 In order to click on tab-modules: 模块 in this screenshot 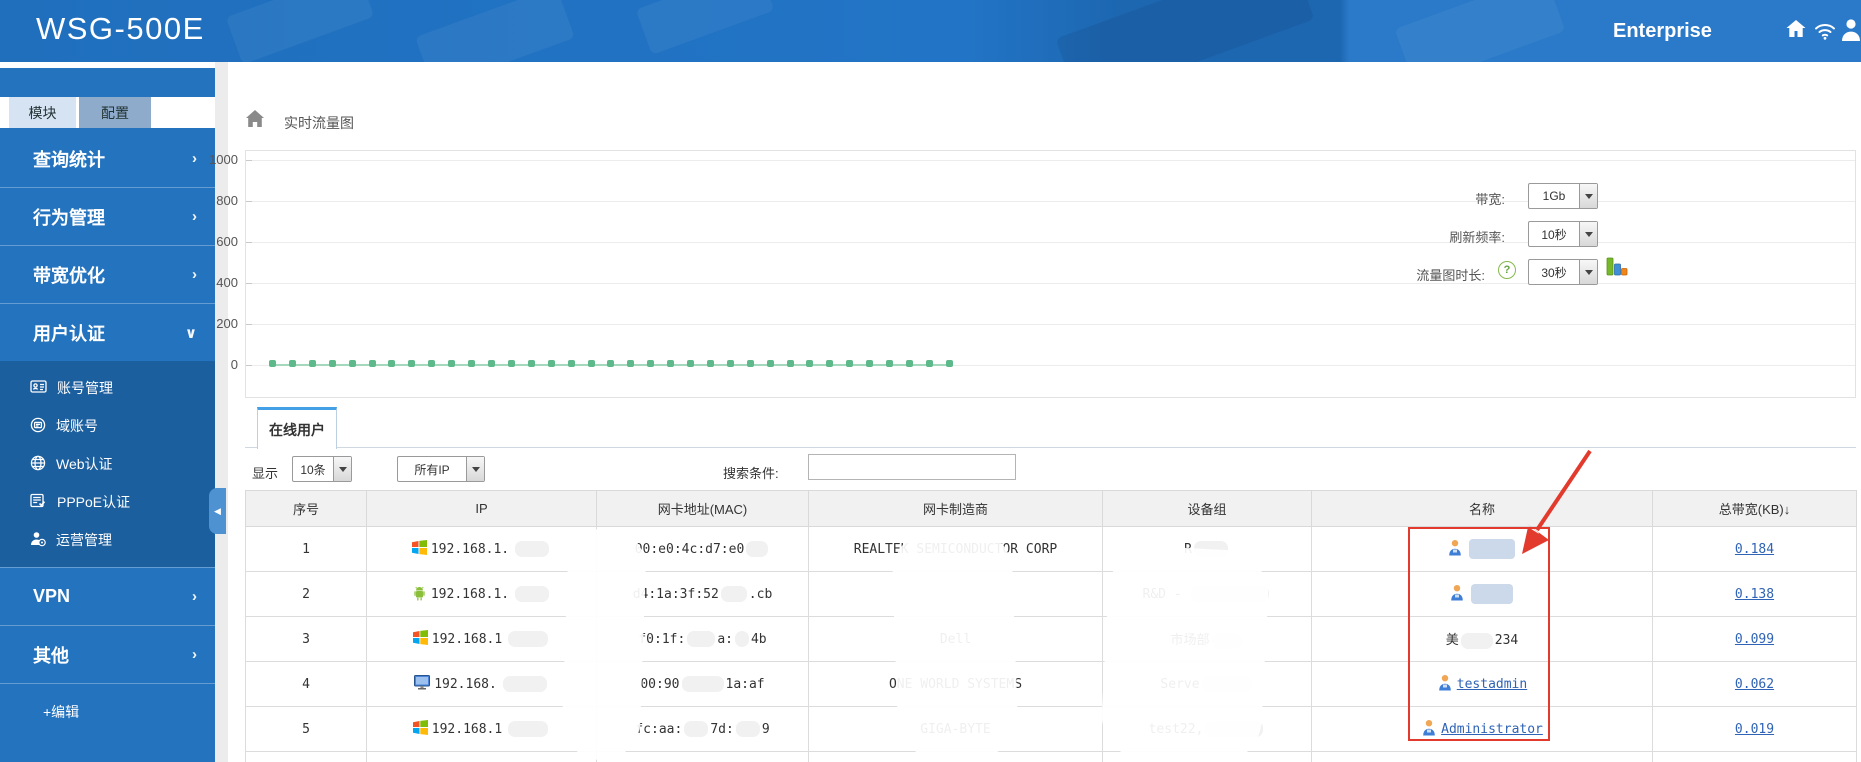, I will do `click(42, 112)`.